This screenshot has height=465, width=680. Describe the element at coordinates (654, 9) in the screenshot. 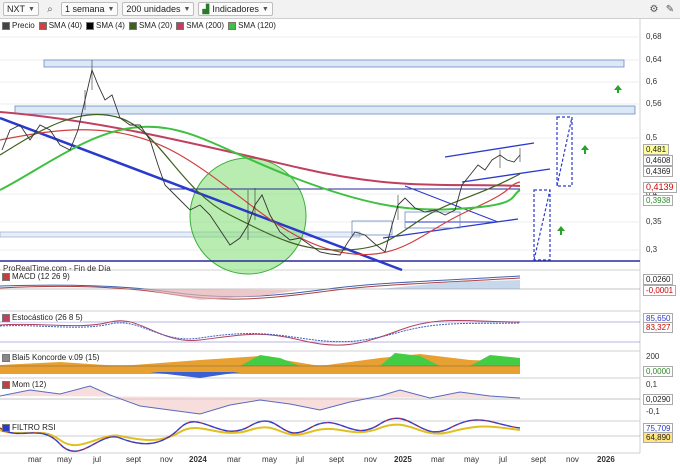

I see `settings-icon: ⚙` at that location.